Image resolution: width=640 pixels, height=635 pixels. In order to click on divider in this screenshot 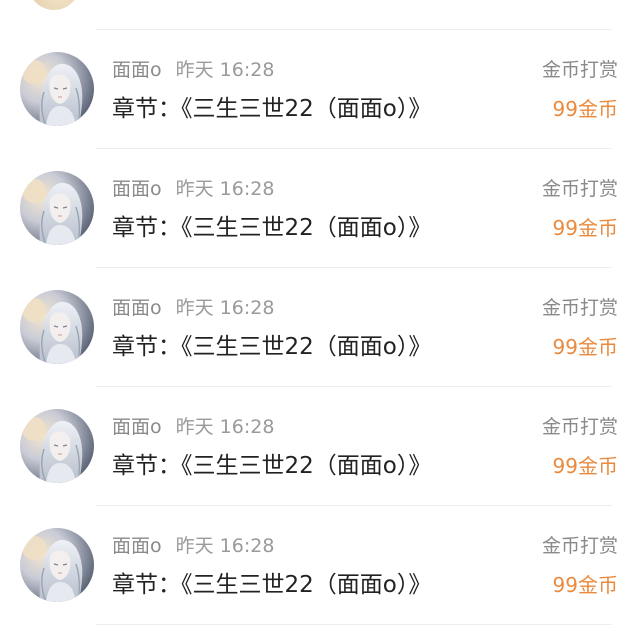, I will do `click(354, 624)`.